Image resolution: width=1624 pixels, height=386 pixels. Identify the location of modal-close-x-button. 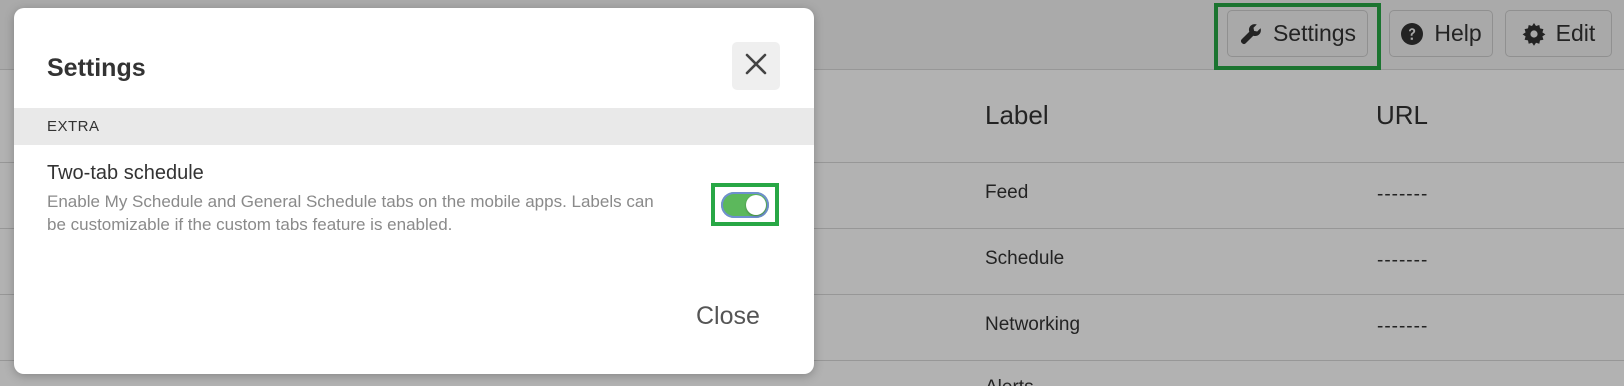
(756, 66).